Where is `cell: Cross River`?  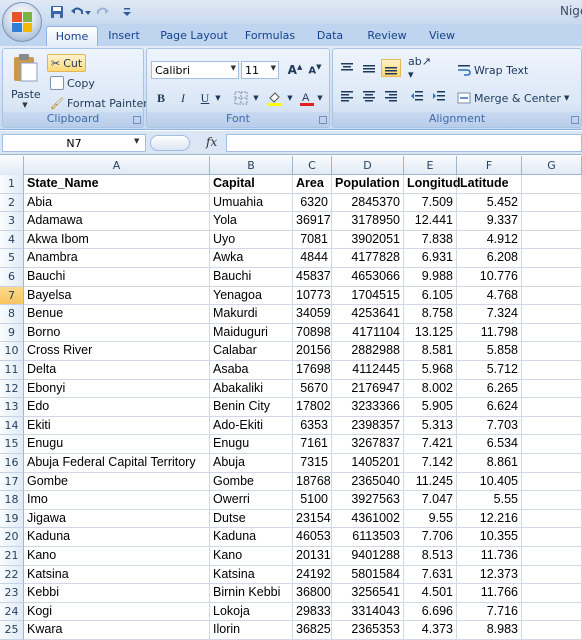 cell: Cross River is located at coordinates (117, 351).